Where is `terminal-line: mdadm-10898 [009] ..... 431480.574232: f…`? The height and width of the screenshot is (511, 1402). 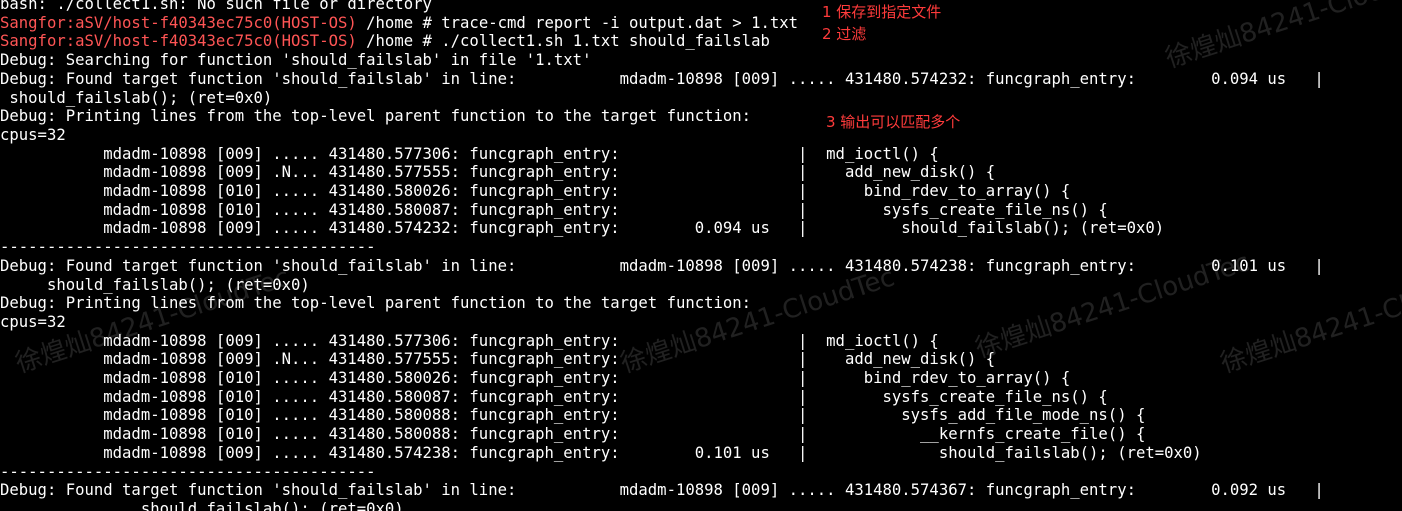 terminal-line: mdadm-10898 [009] ..... 431480.574232: f… is located at coordinates (582, 228).